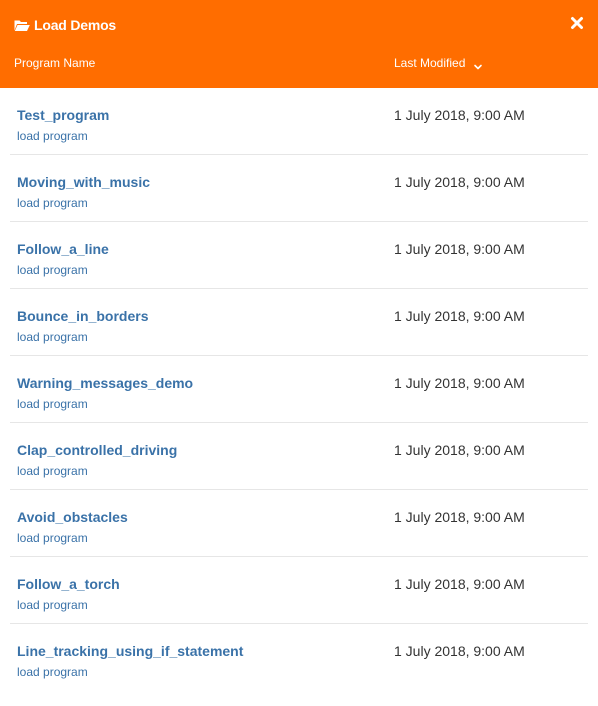 Image resolution: width=598 pixels, height=706 pixels. What do you see at coordinates (54, 63) in the screenshot?
I see `column-header-program-name: Program Name` at bounding box center [54, 63].